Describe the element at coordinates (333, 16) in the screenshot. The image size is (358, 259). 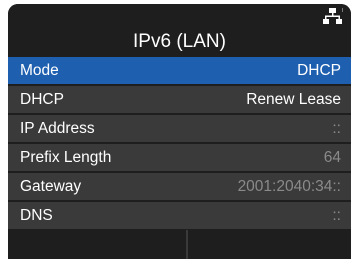
I see `network-icon` at that location.